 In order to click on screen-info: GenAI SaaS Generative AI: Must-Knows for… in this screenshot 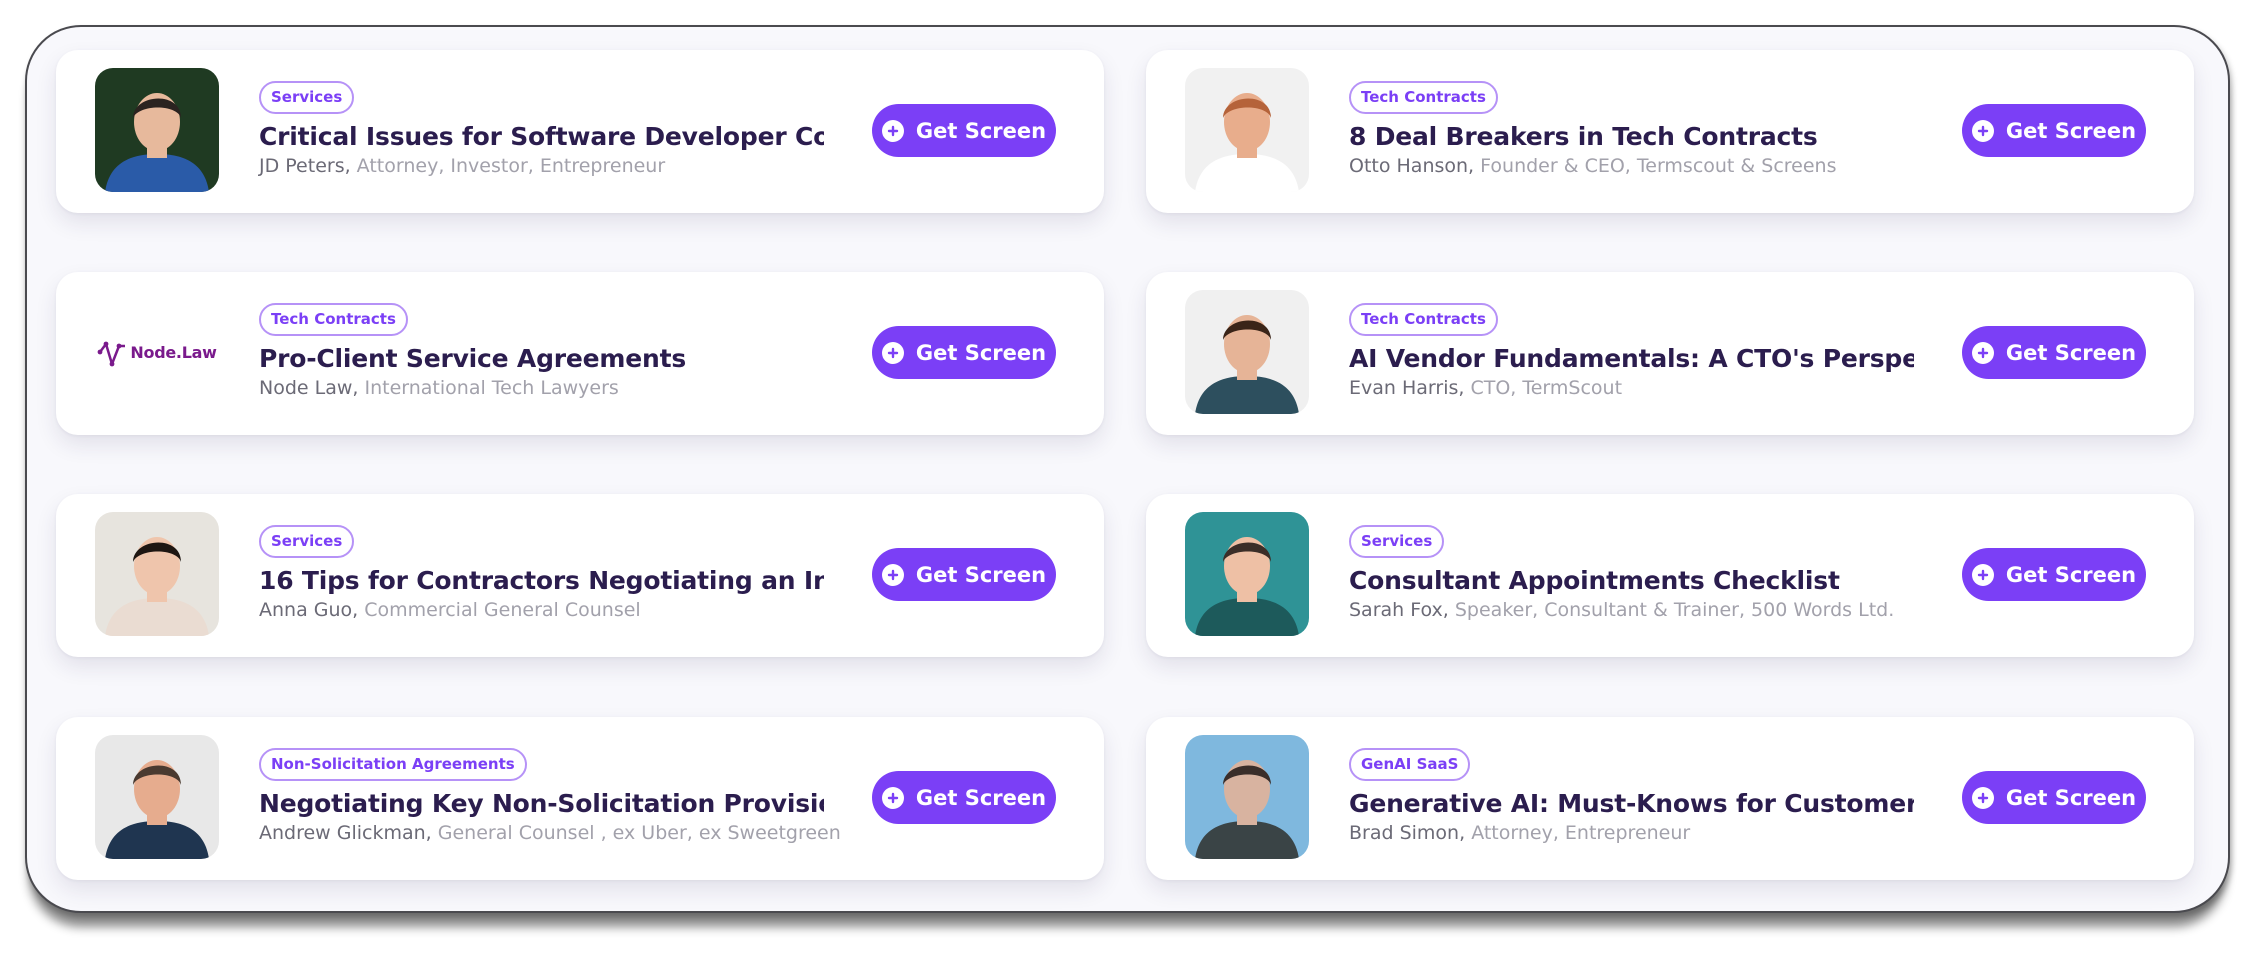, I will do `click(1631, 796)`.